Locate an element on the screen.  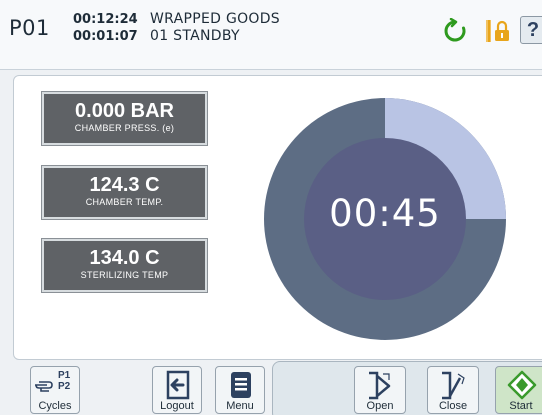
door-open-icon is located at coordinates (380, 385).